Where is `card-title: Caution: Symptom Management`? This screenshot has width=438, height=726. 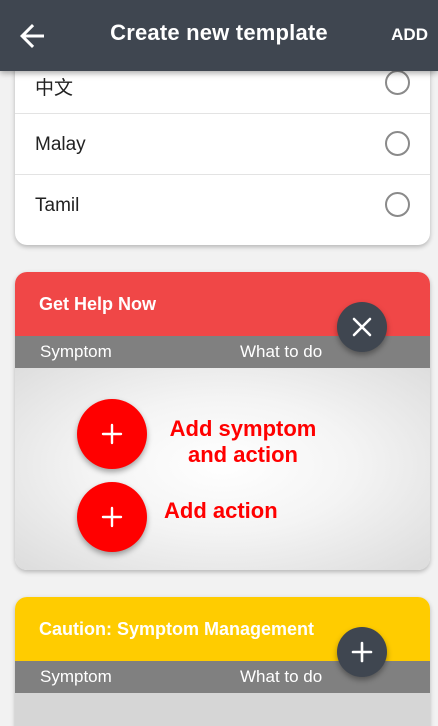
card-title: Caution: Symptom Management is located at coordinates (177, 629).